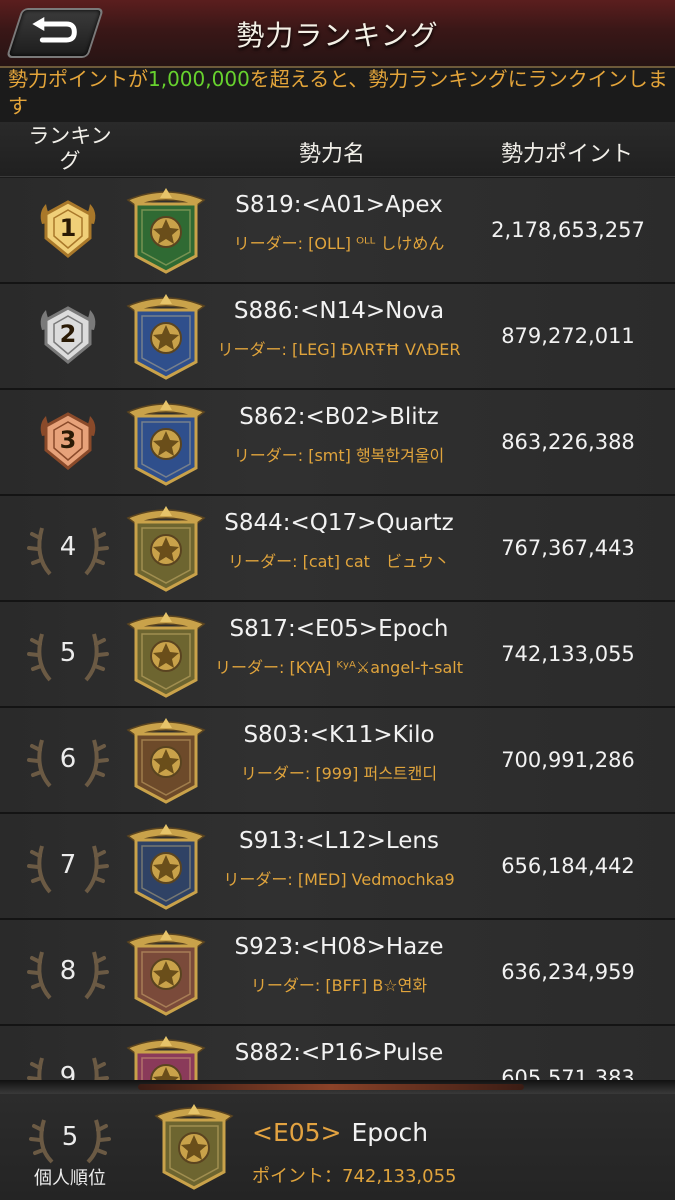 This screenshot has width=675, height=1200. I want to click on rank-medal-icon: 1, so click(68, 230).